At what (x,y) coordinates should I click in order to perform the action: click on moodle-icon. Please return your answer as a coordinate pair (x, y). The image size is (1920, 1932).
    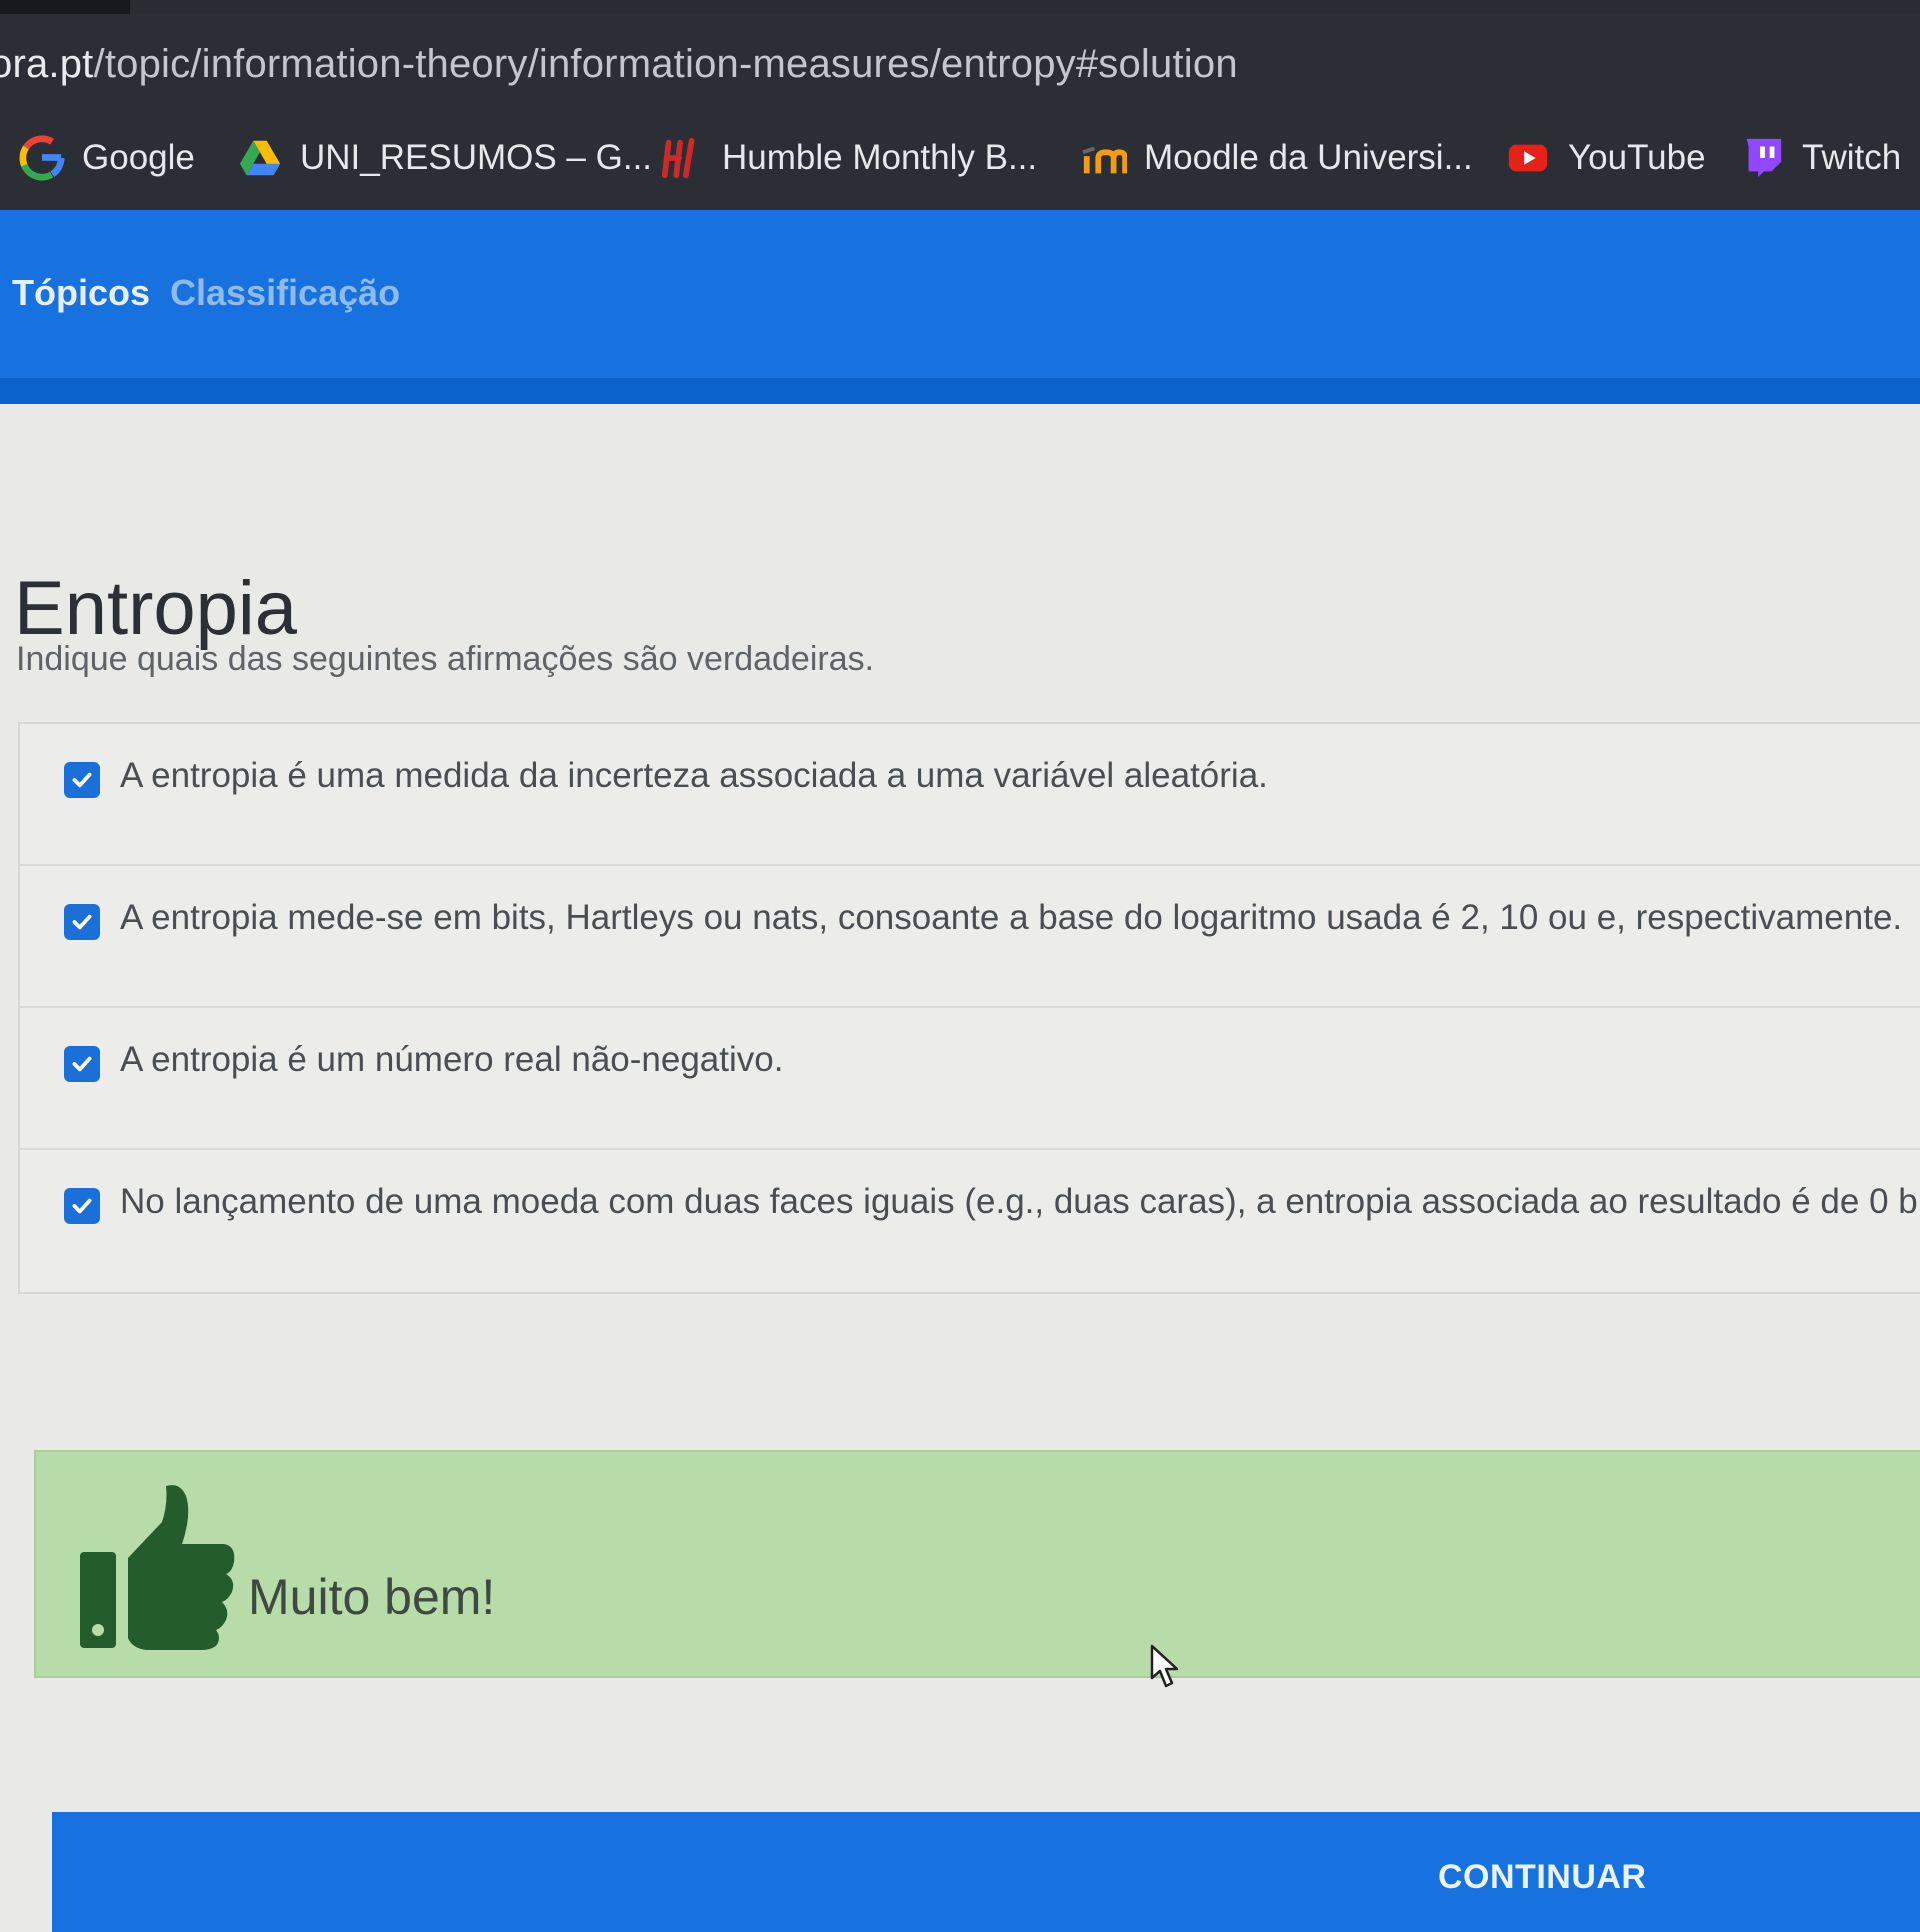
    Looking at the image, I should click on (1104, 158).